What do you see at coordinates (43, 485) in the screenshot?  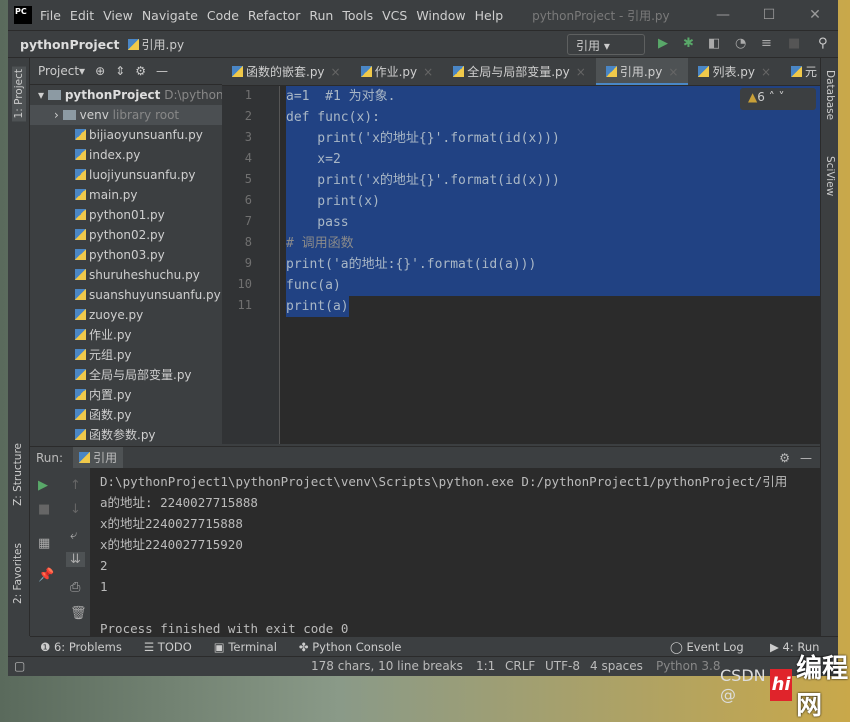 I see `rerun-icon: ▶` at bounding box center [43, 485].